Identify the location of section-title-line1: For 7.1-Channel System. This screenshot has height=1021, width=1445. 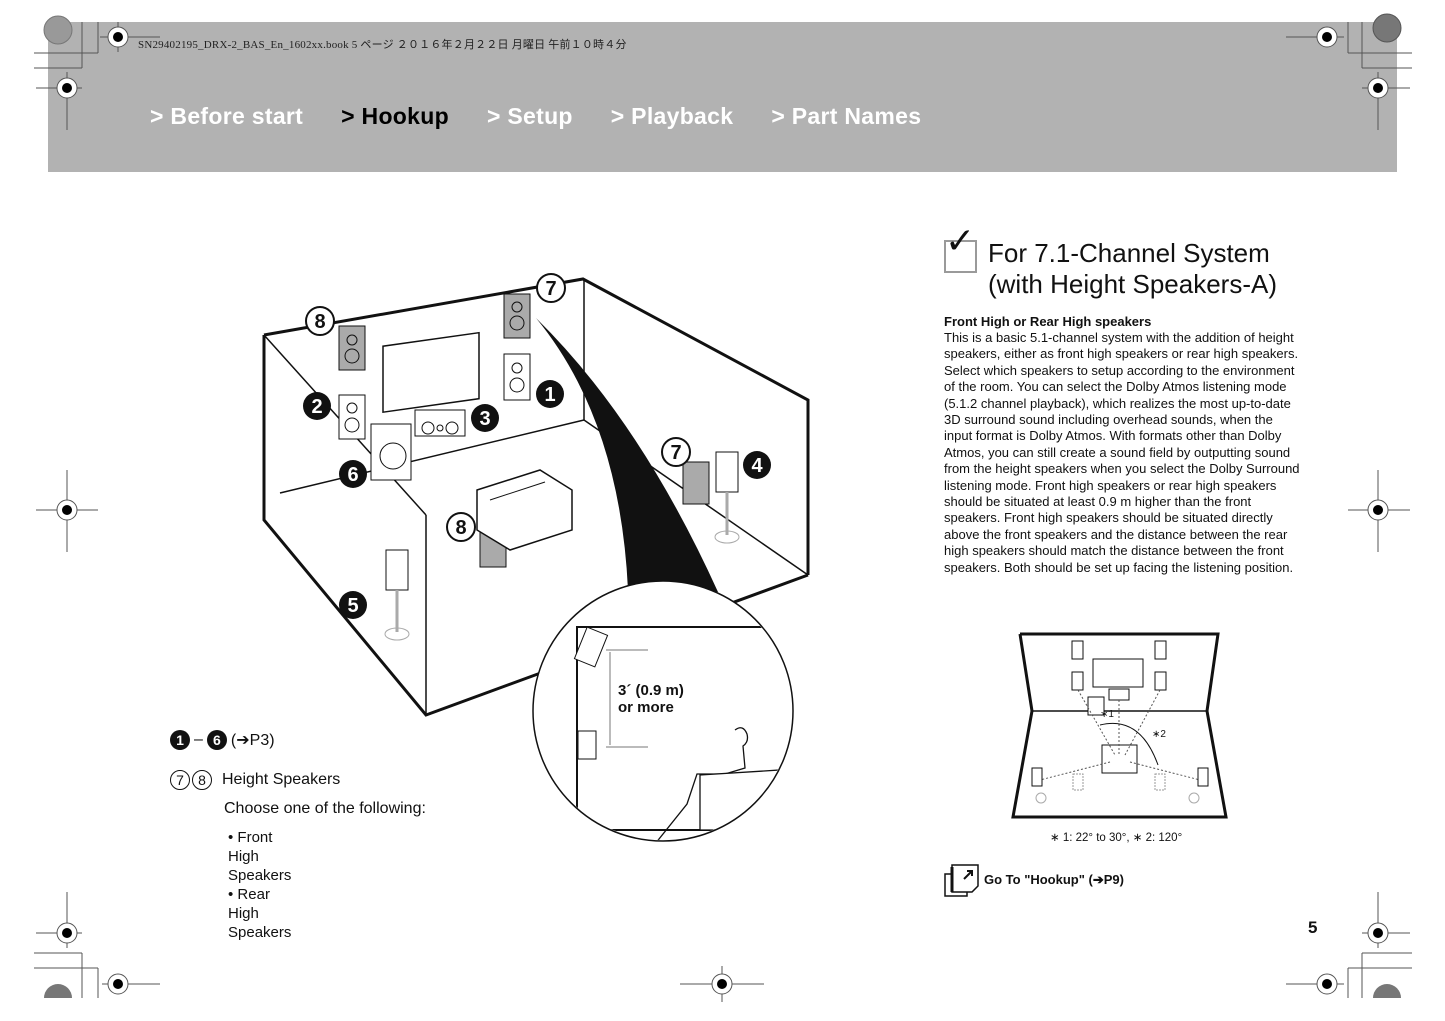
(1129, 253).